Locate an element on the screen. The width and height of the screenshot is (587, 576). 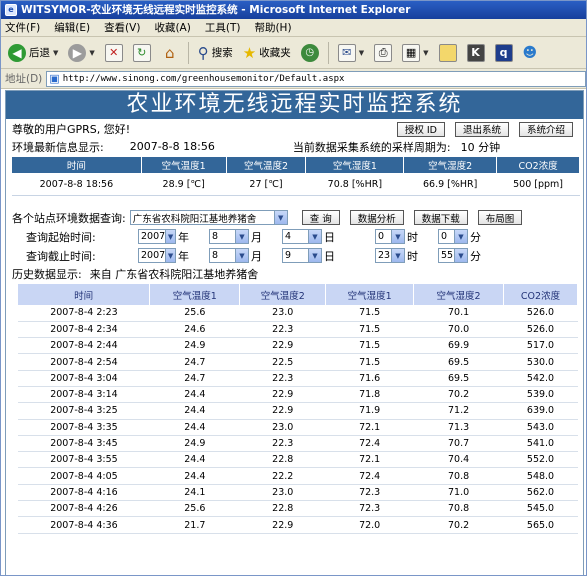
edit-button: ▦ ▼ is located at coordinates (415, 53).